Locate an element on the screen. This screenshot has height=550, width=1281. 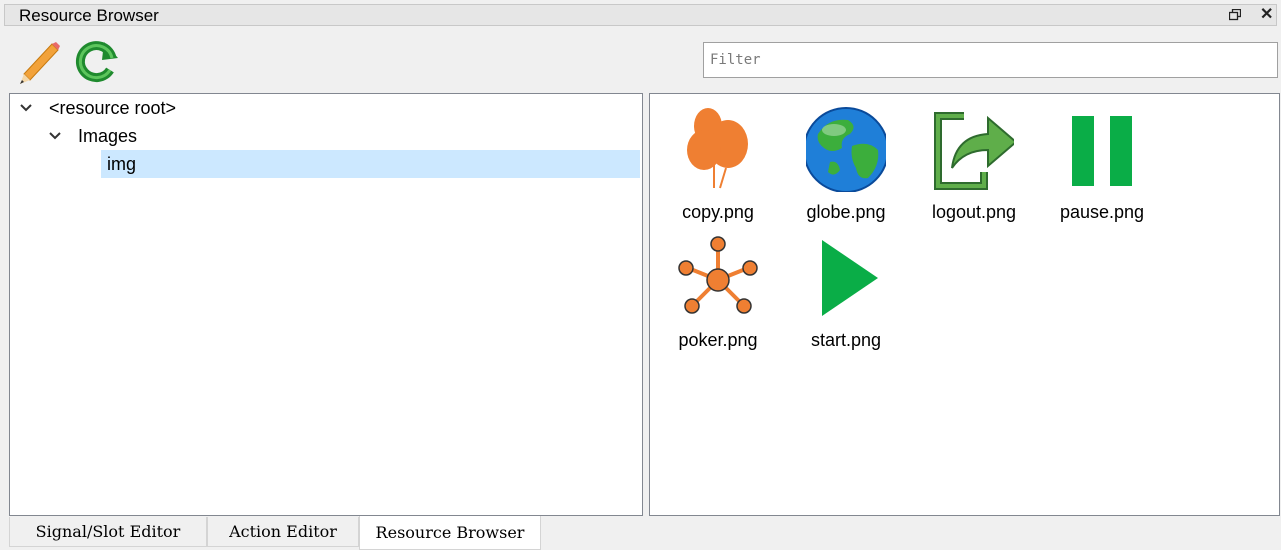
file-item-start: start.png is located at coordinates (846, 290).